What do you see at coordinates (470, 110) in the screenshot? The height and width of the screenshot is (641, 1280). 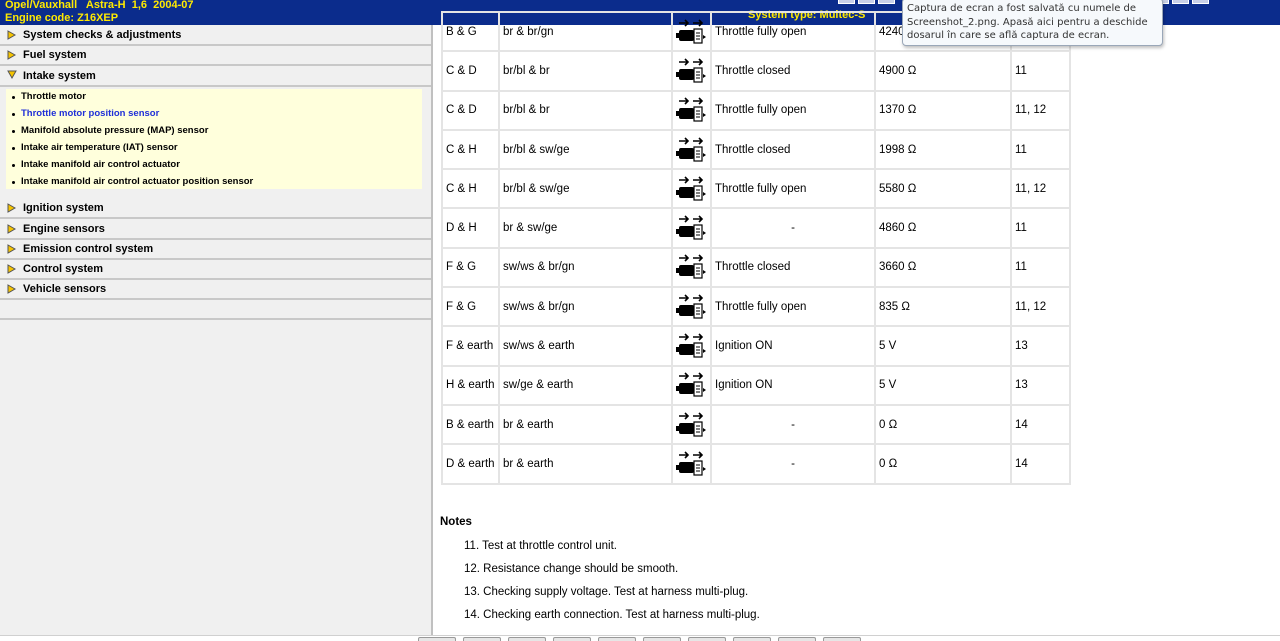 I see `terminals-cell: C & D` at bounding box center [470, 110].